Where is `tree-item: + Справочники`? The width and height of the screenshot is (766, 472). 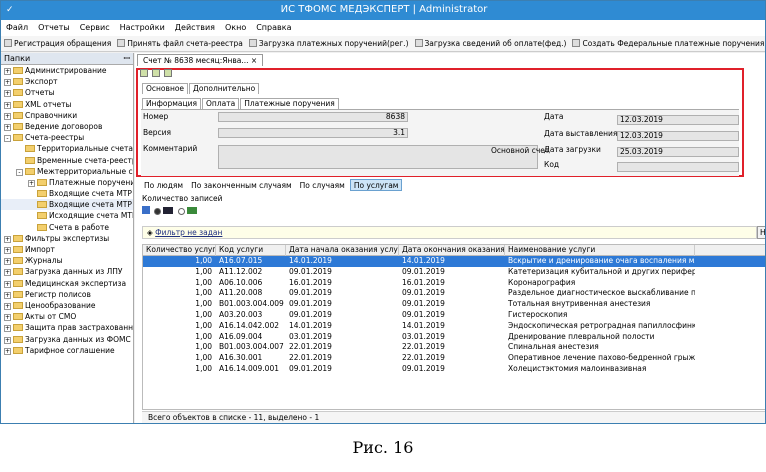 tree-item: + Справочники is located at coordinates (67, 115).